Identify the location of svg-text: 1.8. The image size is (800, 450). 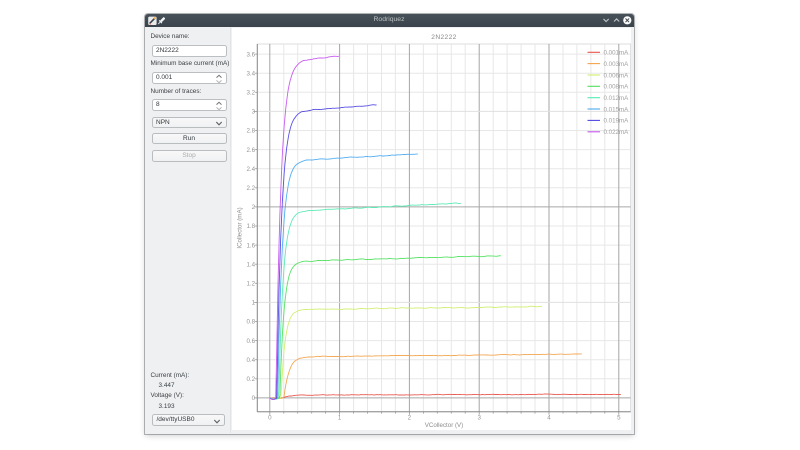
(250, 226).